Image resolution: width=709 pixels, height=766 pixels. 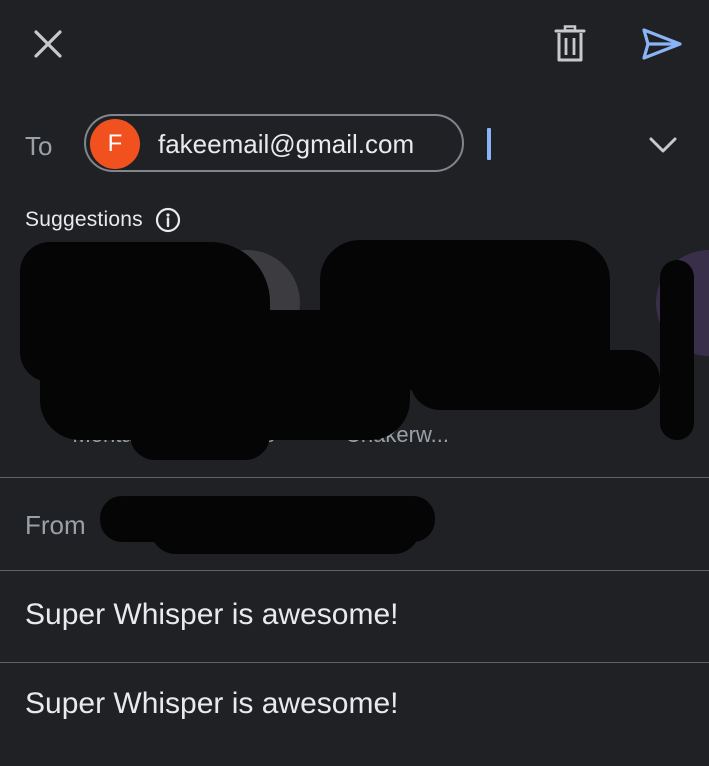 I want to click on compose-toolbar, so click(x=354, y=45).